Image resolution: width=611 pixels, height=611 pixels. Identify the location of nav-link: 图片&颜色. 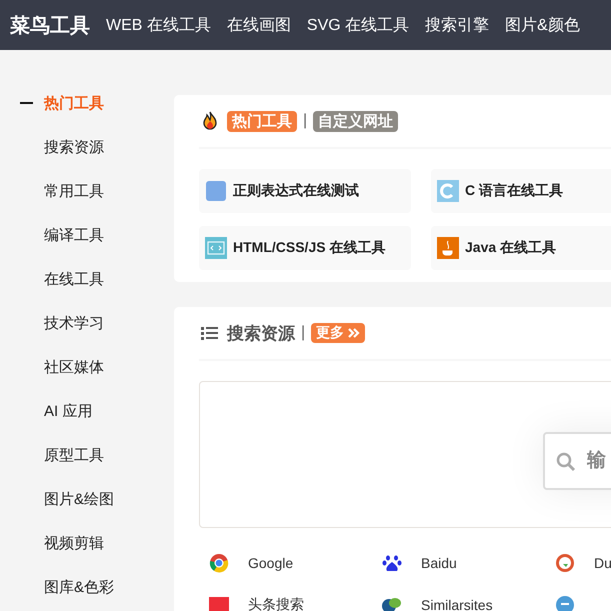
(542, 25).